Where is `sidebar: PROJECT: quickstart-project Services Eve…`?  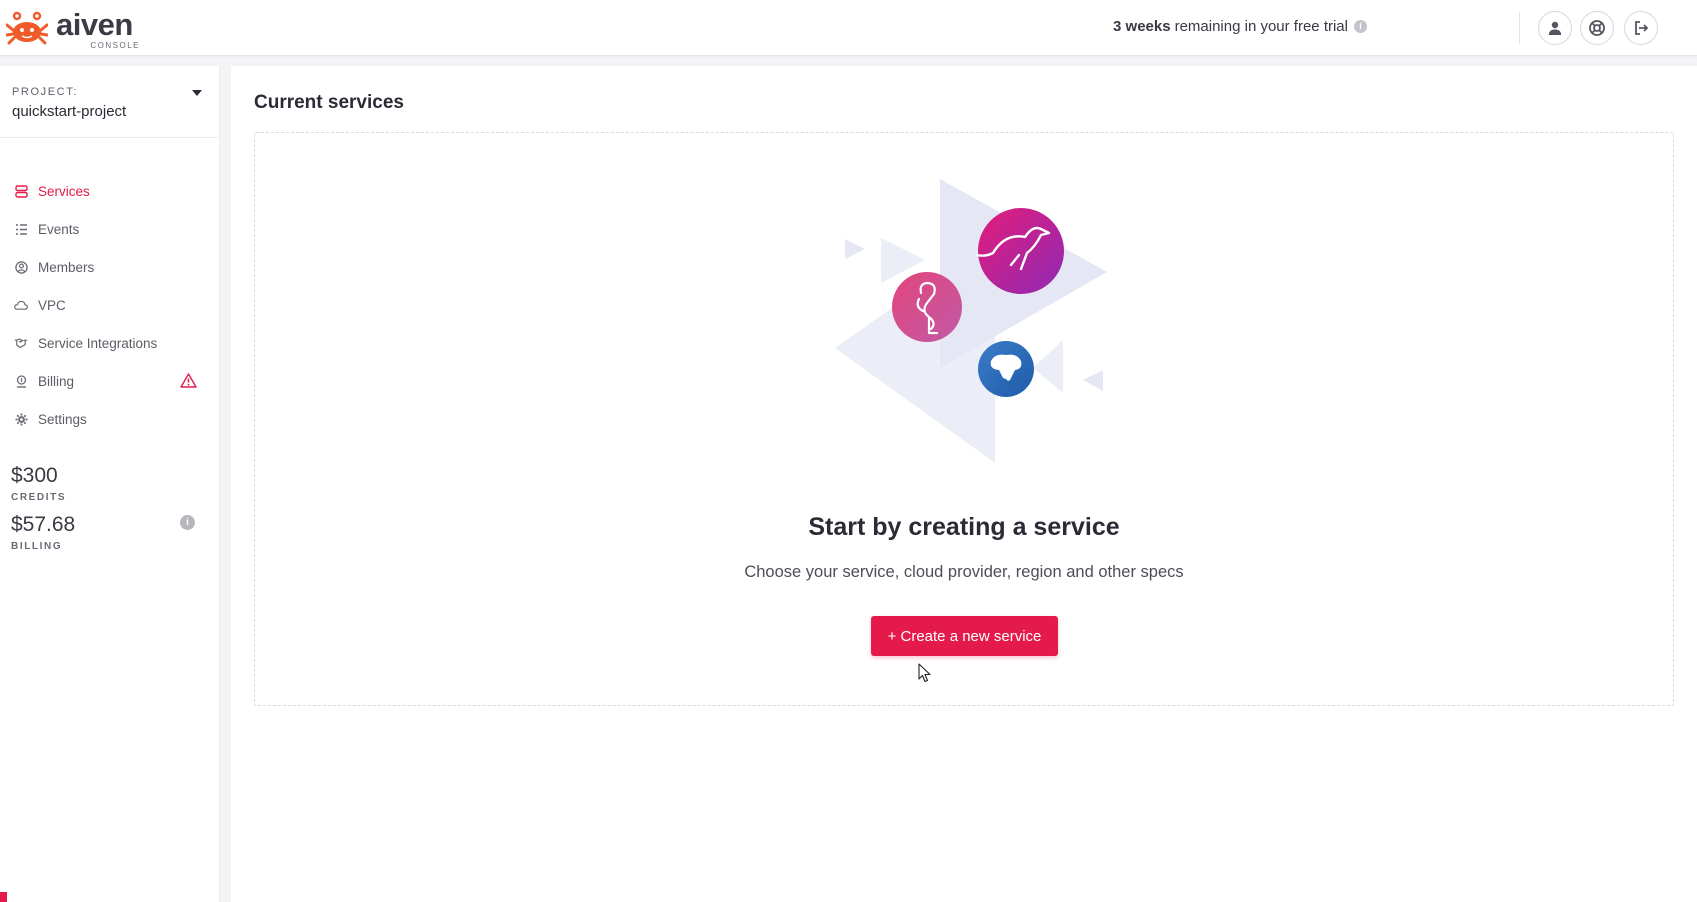
sidebar: PROJECT: quickstart-project Services Eve… is located at coordinates (110, 484).